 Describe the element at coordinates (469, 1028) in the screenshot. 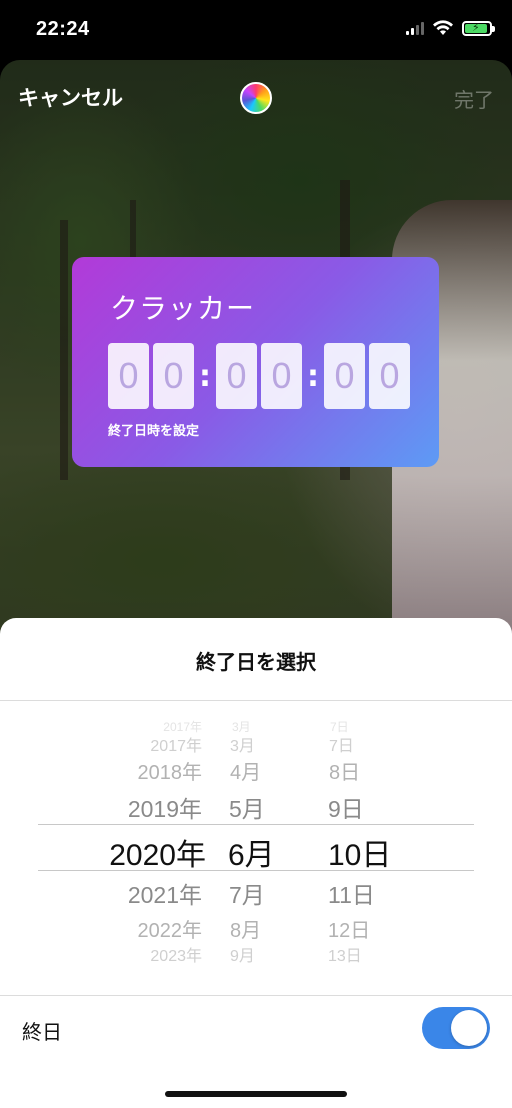

I see `toggle-knob` at that location.